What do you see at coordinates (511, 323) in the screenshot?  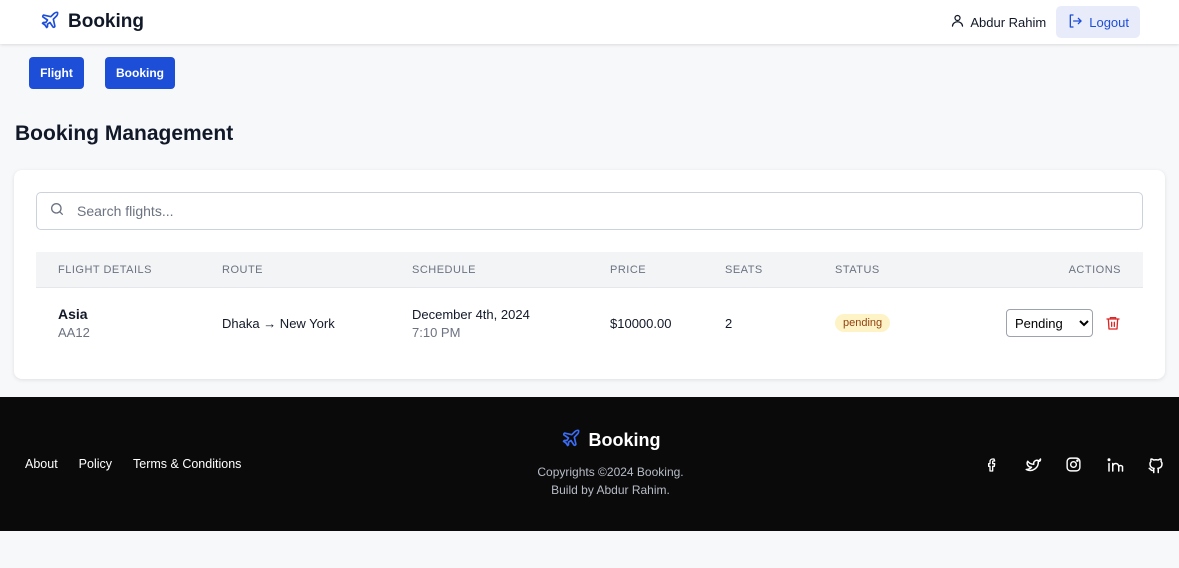 I see `schedule-cell: December 4th, 2024 7:10 PM` at bounding box center [511, 323].